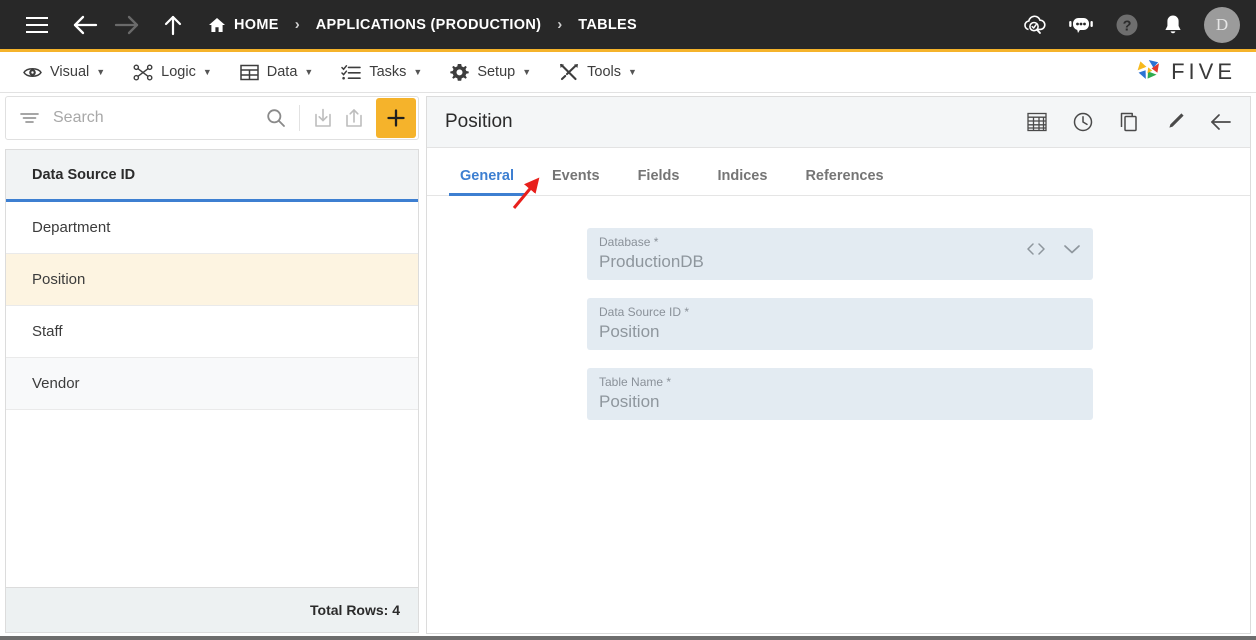  I want to click on menu-item-label: Visual, so click(70, 72).